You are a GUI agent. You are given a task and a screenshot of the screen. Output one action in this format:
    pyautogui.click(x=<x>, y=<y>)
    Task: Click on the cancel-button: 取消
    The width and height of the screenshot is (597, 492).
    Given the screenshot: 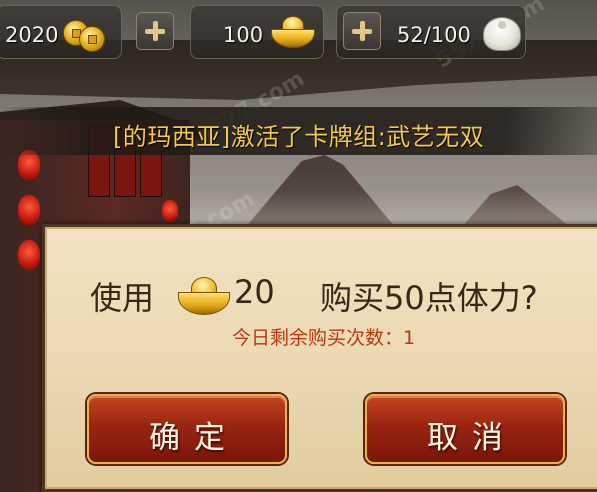 What is the action you would take?
    pyautogui.click(x=465, y=429)
    